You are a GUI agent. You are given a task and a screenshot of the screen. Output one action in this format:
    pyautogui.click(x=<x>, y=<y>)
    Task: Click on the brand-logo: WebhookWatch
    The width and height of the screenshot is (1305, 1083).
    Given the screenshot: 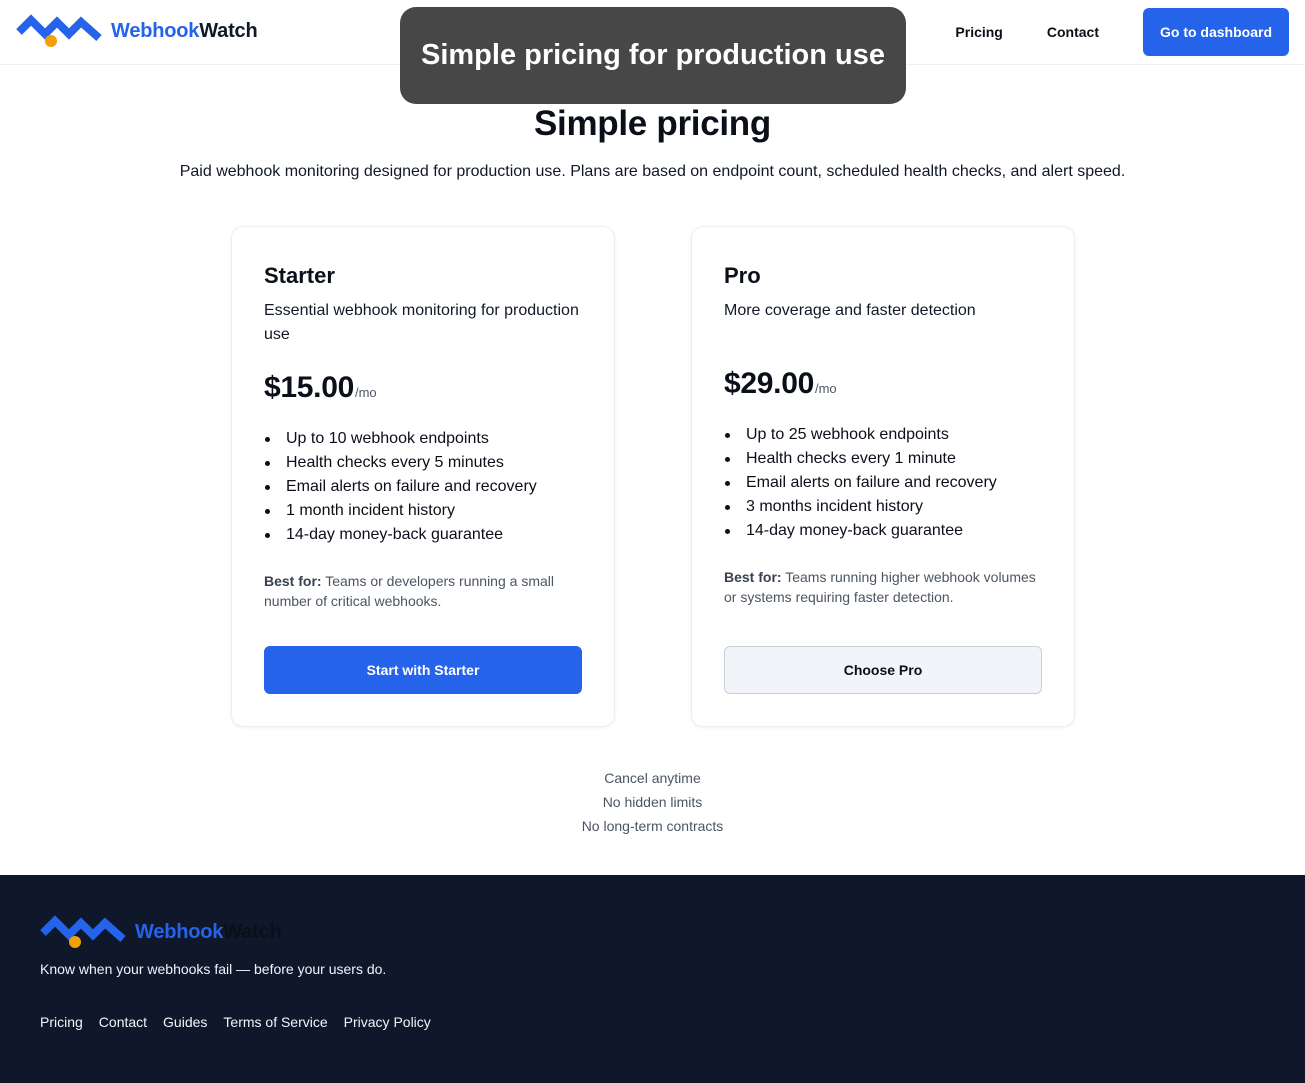 What is the action you would take?
    pyautogui.click(x=137, y=31)
    